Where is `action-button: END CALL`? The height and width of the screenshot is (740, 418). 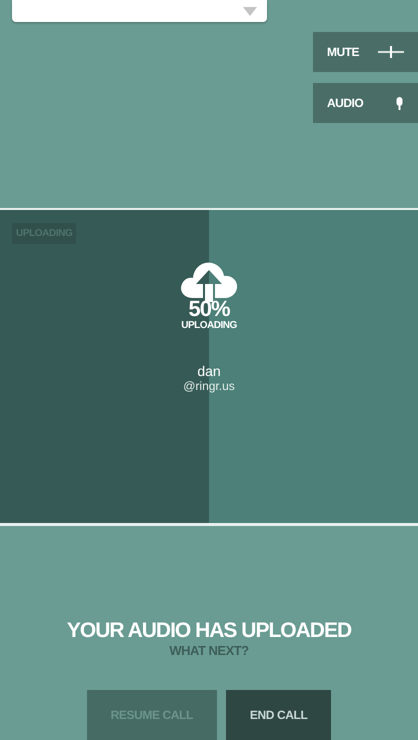
action-button: END CALL is located at coordinates (279, 715).